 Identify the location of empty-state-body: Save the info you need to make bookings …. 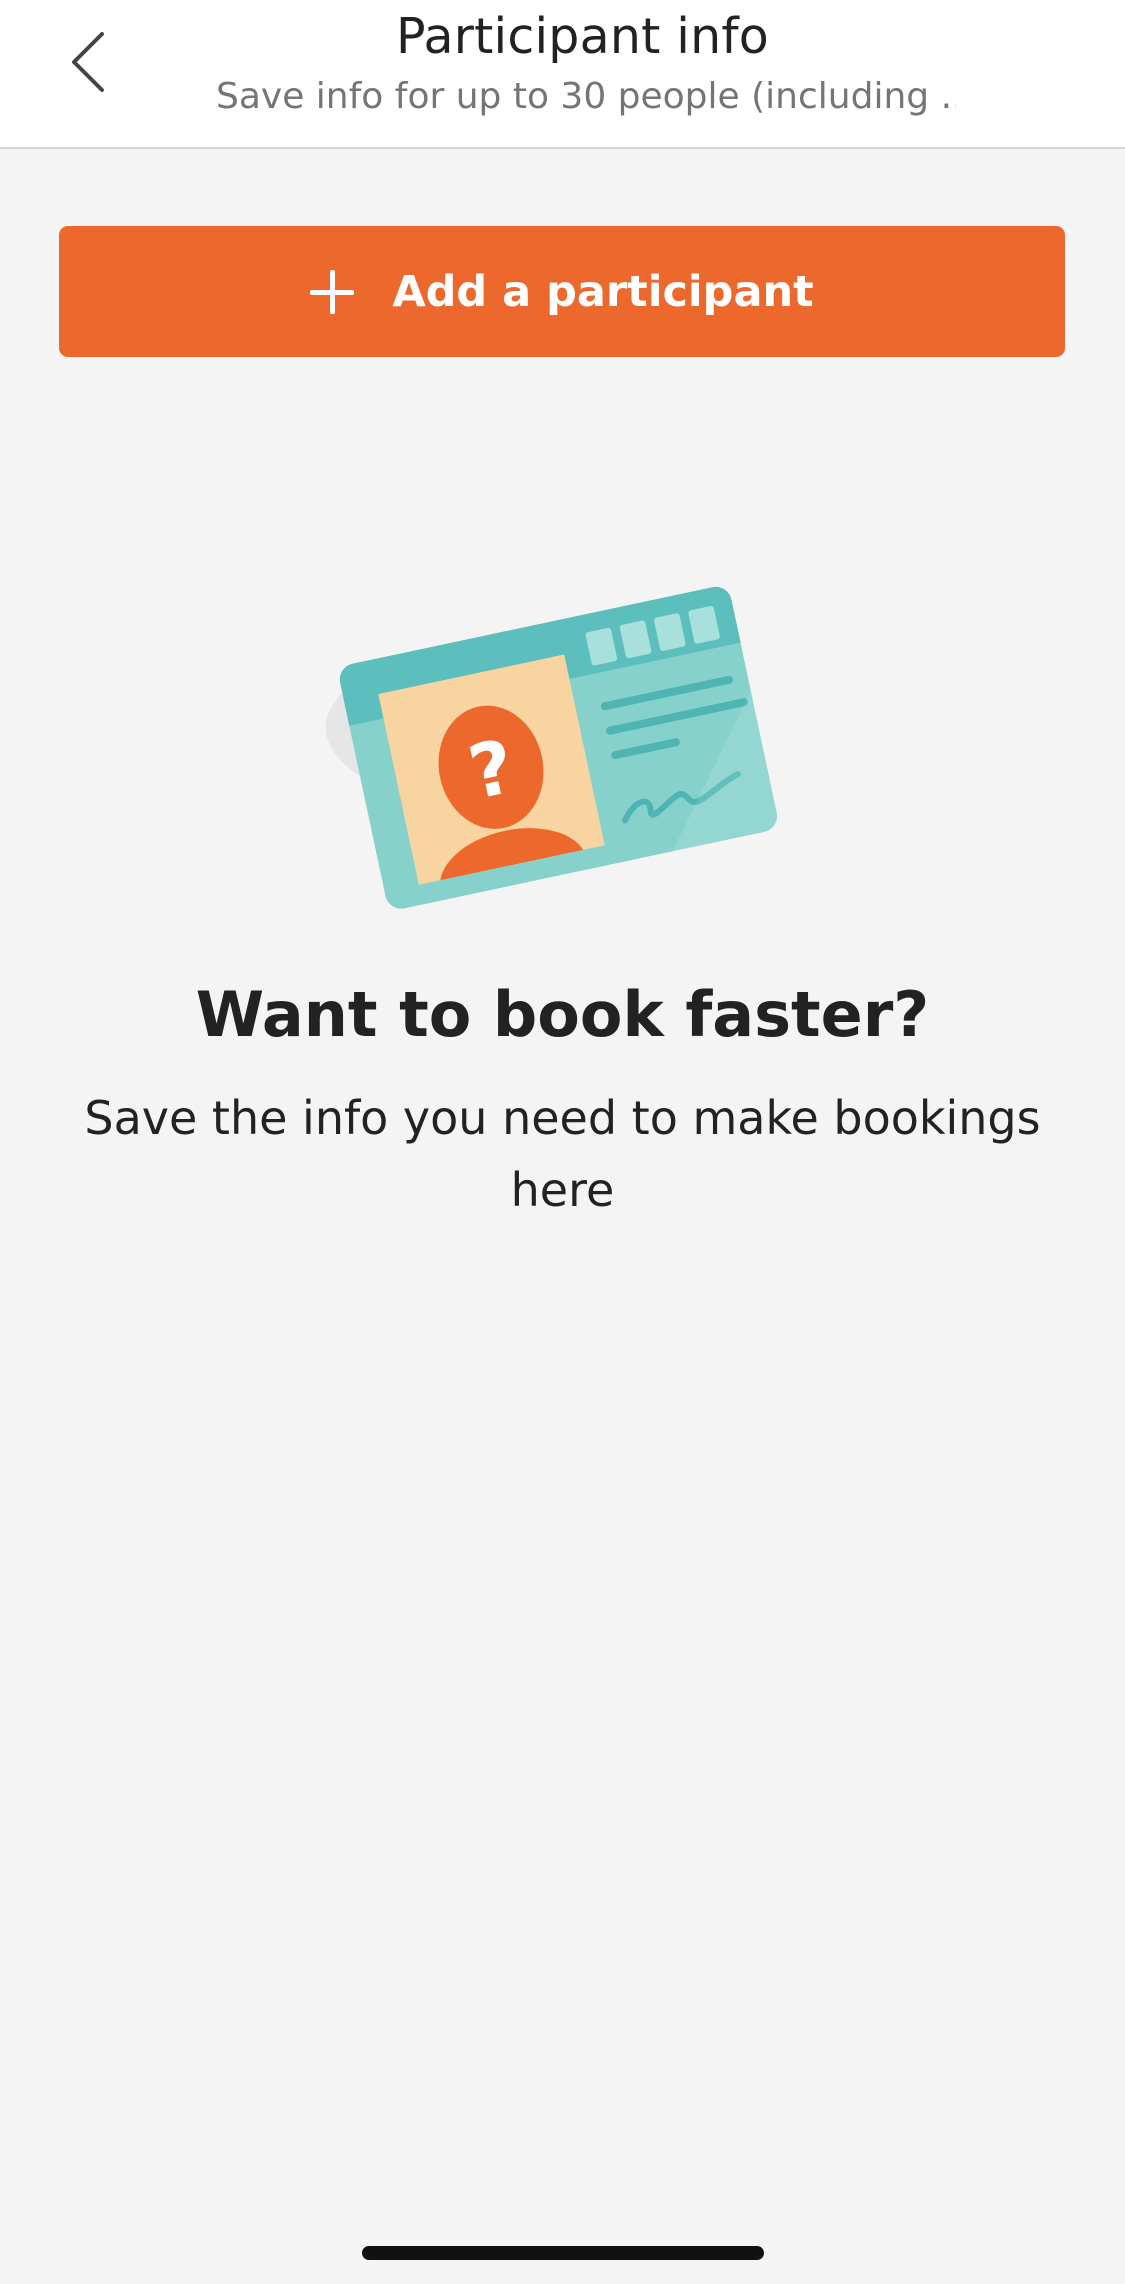
(562, 1154).